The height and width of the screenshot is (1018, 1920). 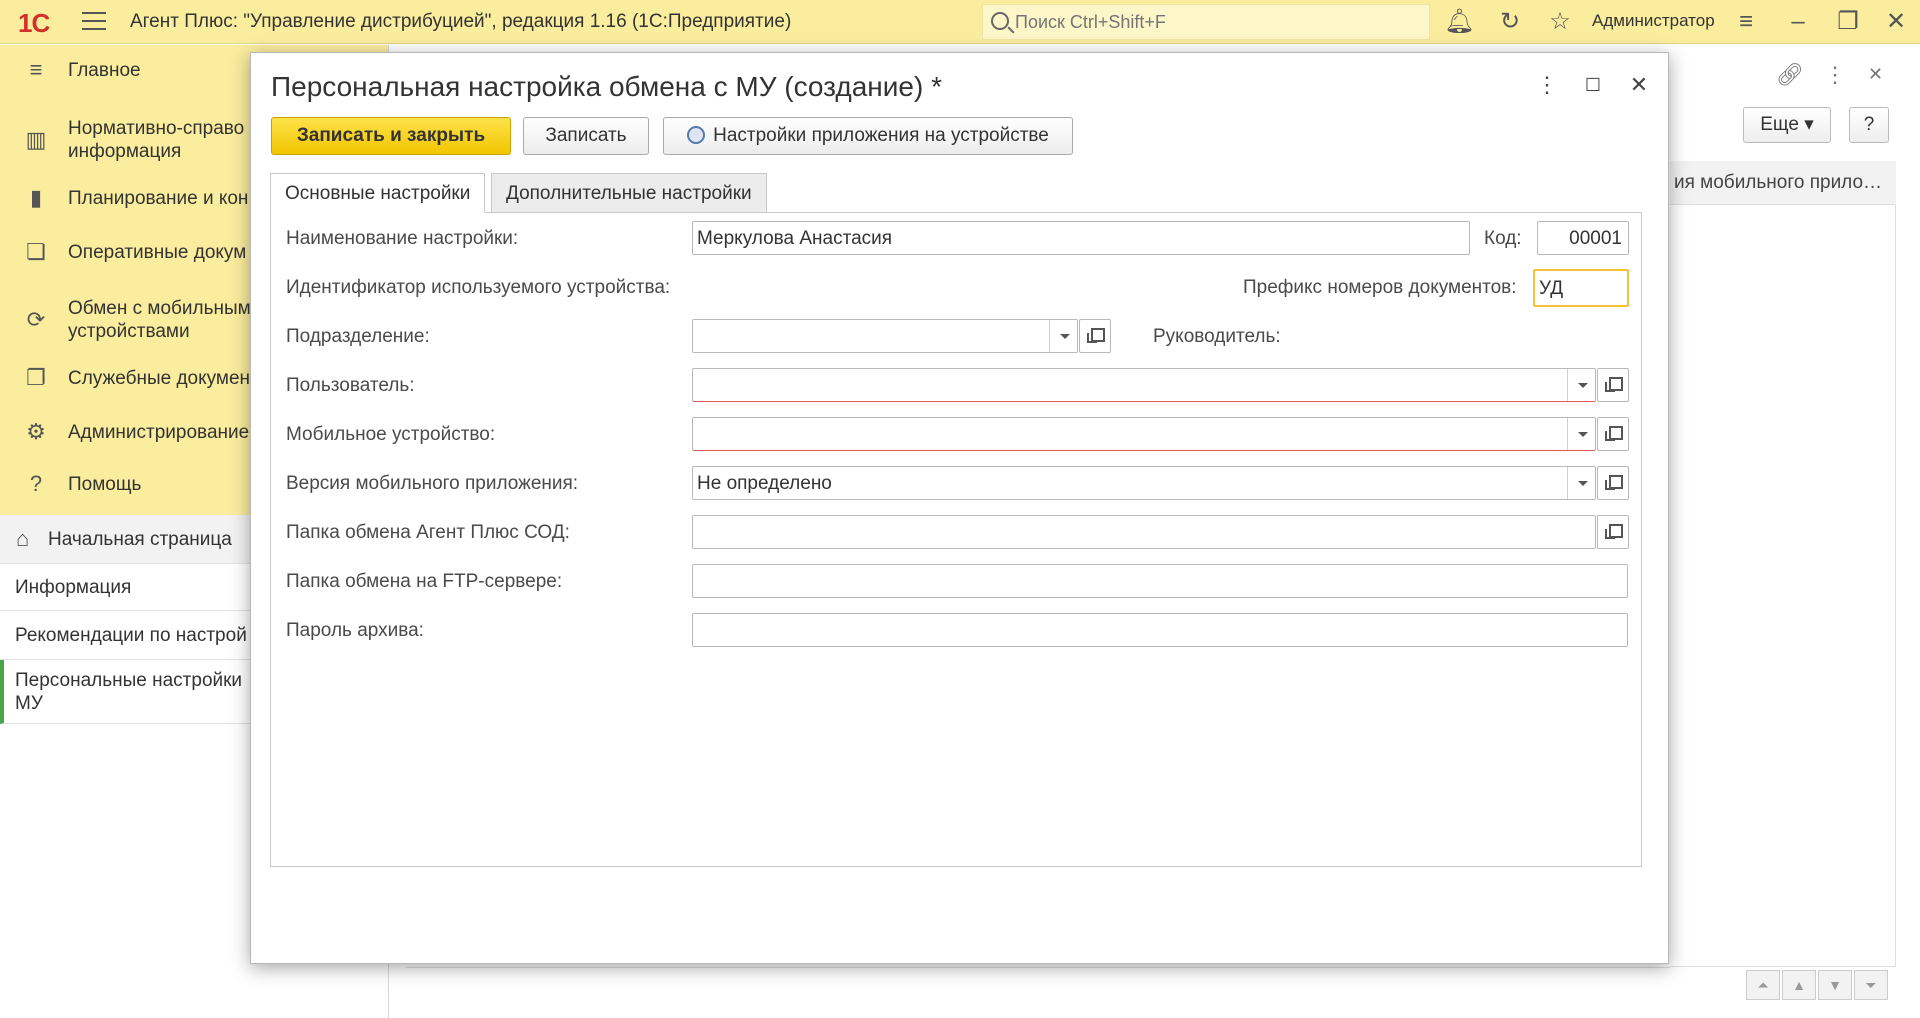 What do you see at coordinates (1081, 238) in the screenshot?
I see `name-input: Меркулова Анастасия` at bounding box center [1081, 238].